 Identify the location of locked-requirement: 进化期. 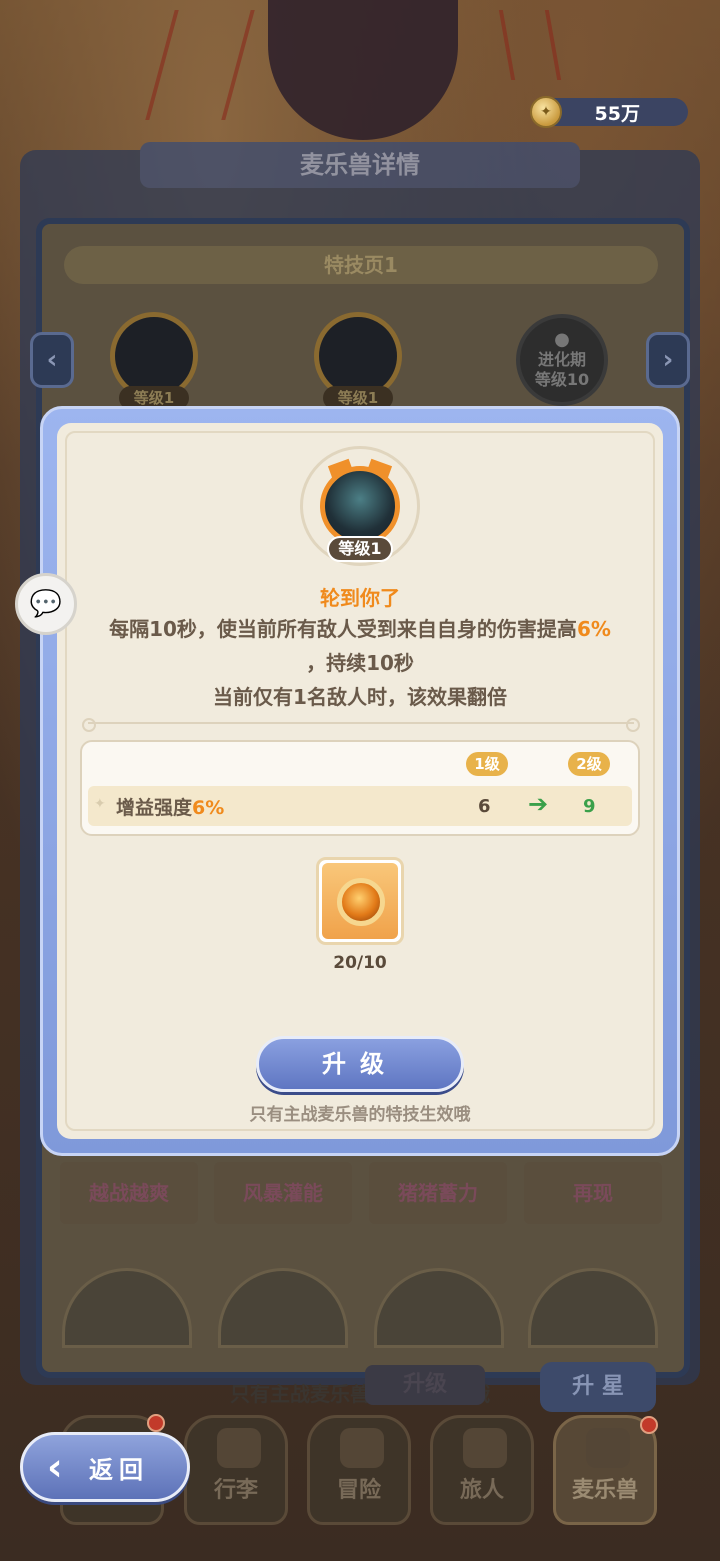
(561, 359).